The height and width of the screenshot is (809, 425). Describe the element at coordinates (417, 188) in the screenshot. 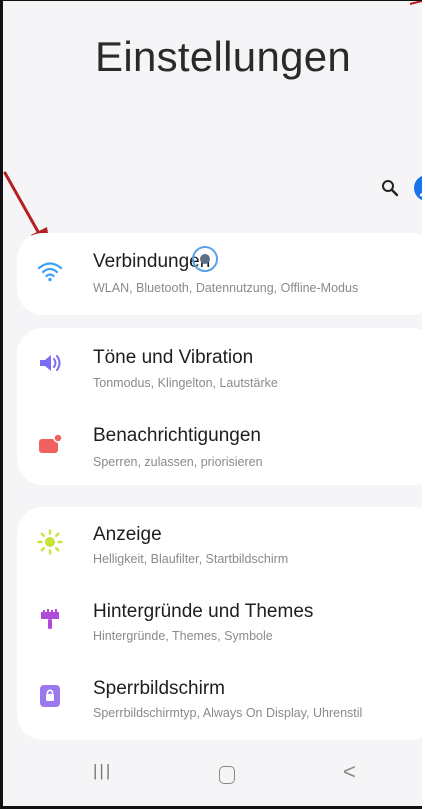

I see `account-icon` at that location.